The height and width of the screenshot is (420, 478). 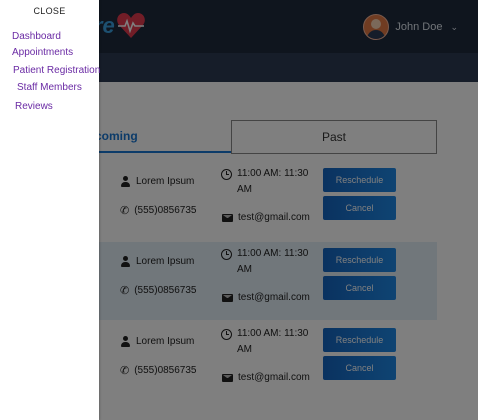 What do you see at coordinates (49, 87) in the screenshot?
I see `sidebar-item-staff-members: Staff Members` at bounding box center [49, 87].